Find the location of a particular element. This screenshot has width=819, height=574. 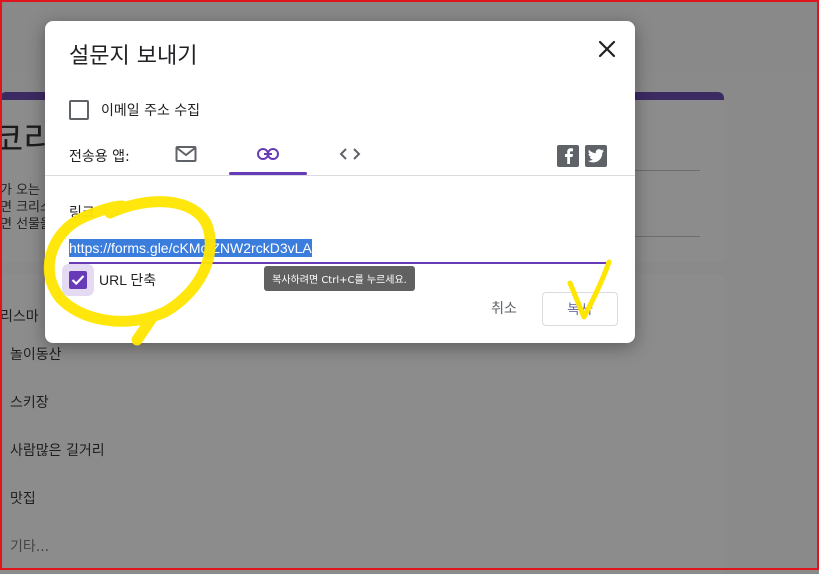

link-url-field: https://forms.gle/cKMoiZNW2rckD3vLA is located at coordinates (340, 251).